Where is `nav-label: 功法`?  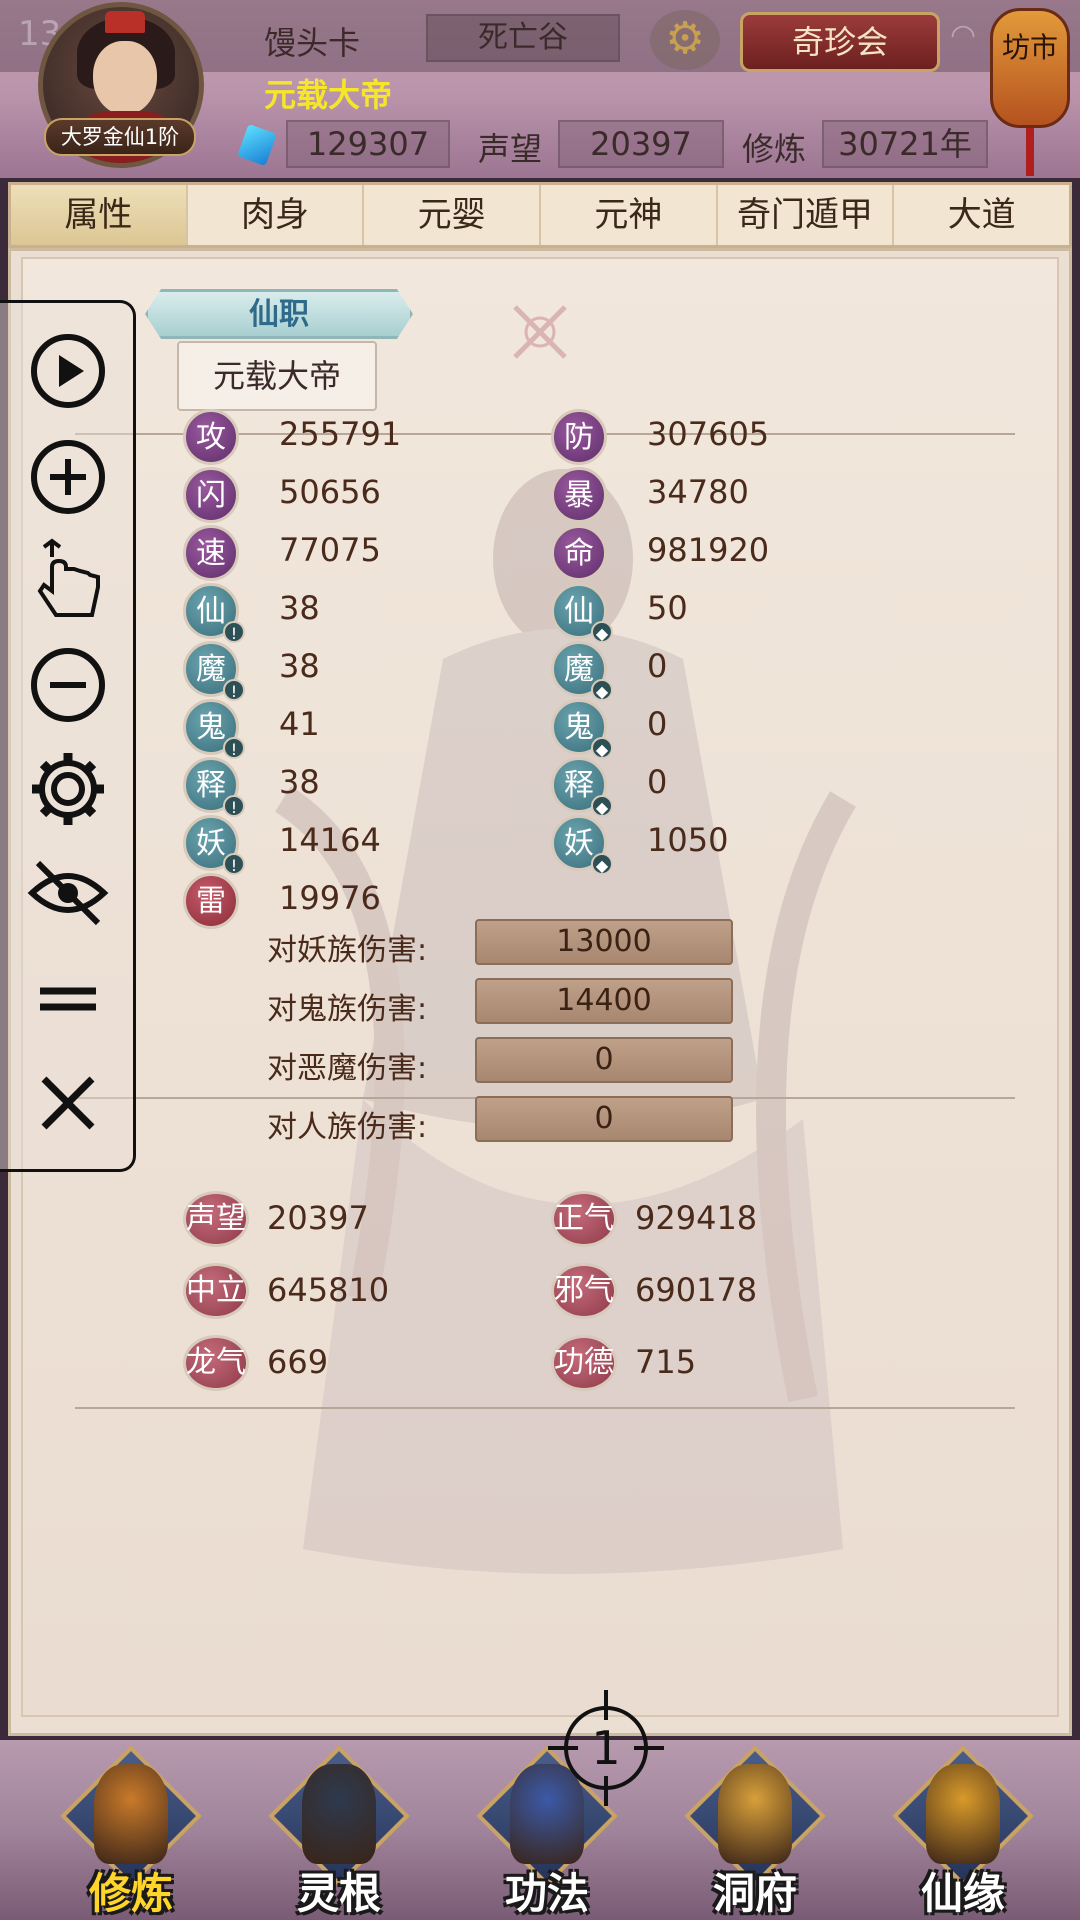 nav-label: 功法 is located at coordinates (546, 1893).